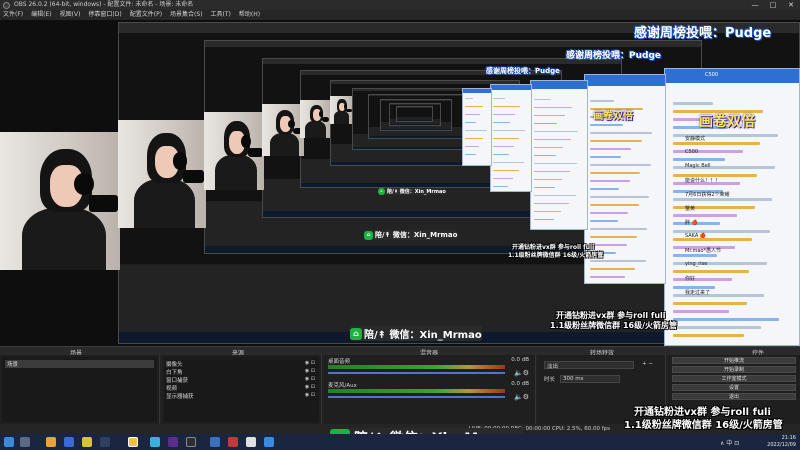 The image size is (800, 450). Describe the element at coordinates (249, 15) in the screenshot. I see `menu-help: 帮助(H)` at that location.